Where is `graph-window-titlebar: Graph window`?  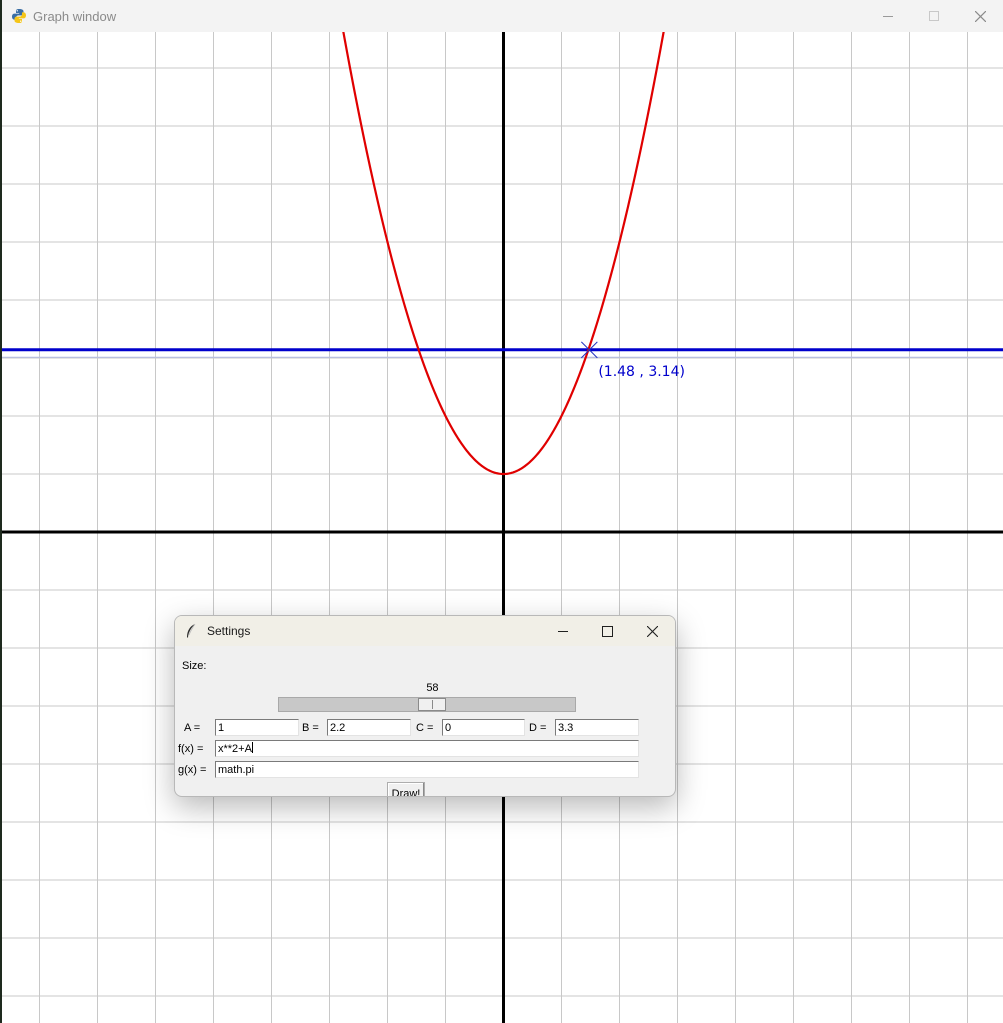 graph-window-titlebar: Graph window is located at coordinates (502, 16).